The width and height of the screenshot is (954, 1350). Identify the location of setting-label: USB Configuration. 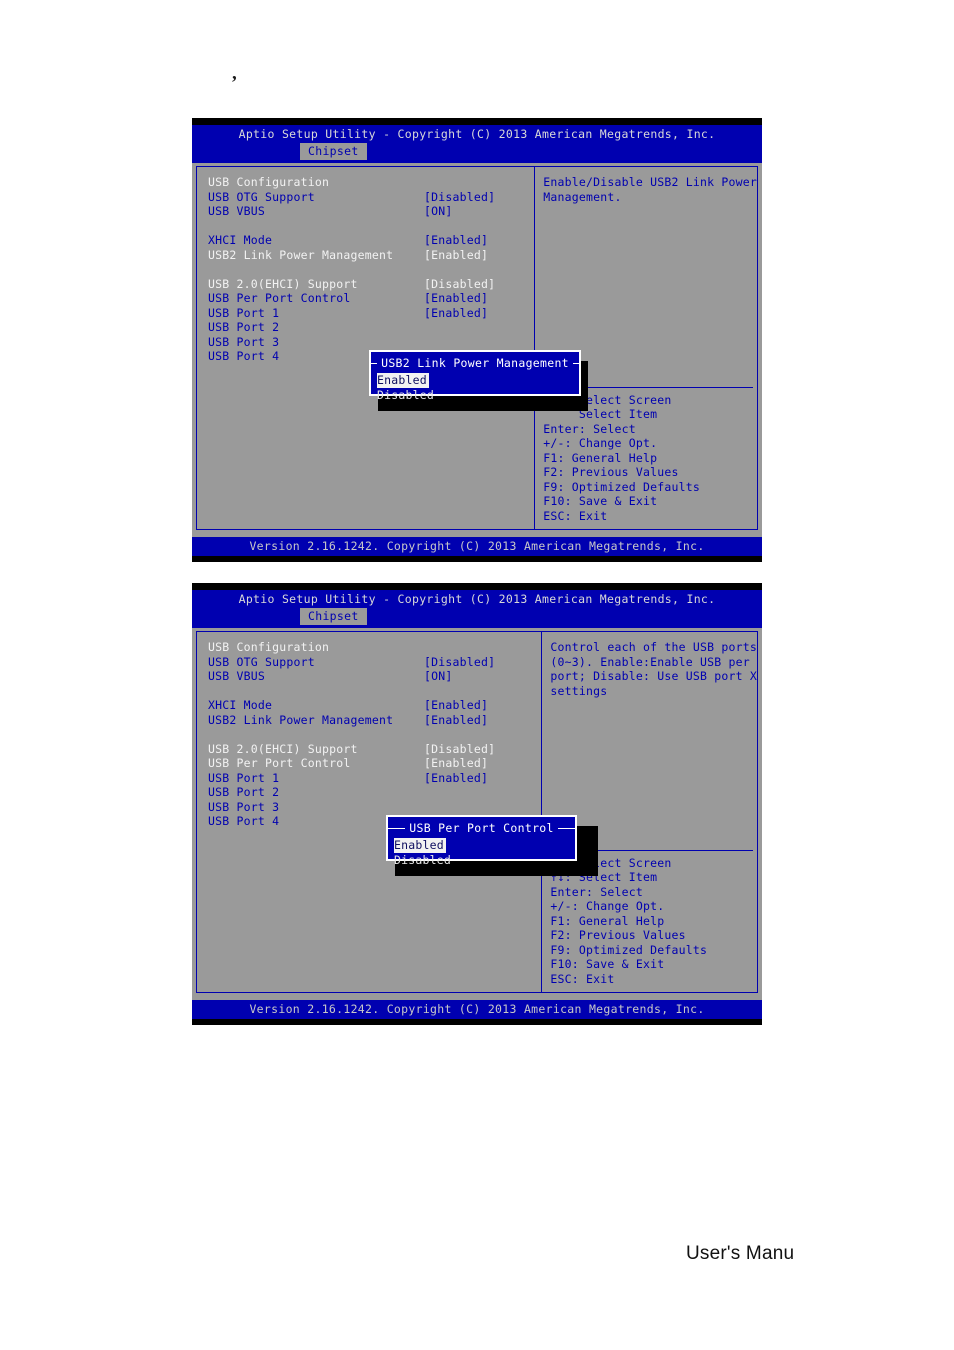
(269, 182).